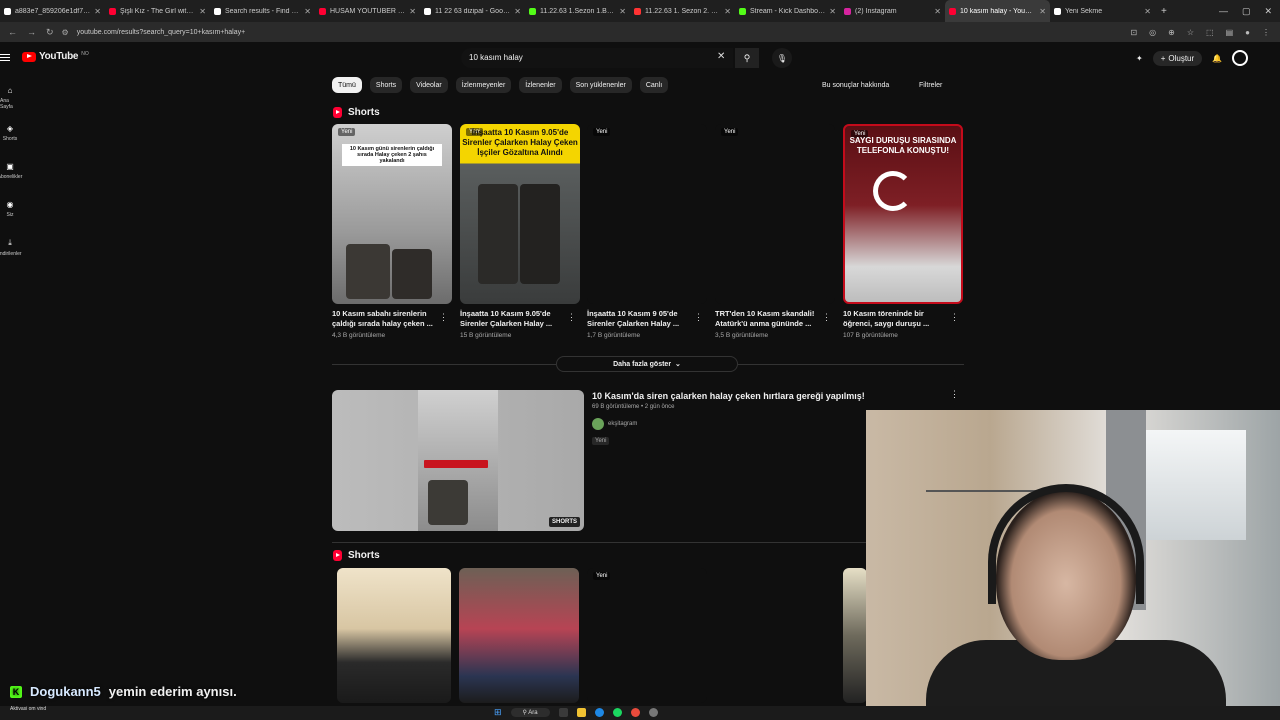 This screenshot has width=1280, height=720. Describe the element at coordinates (721, 56) in the screenshot. I see `clear-search-icon: ✕` at that location.